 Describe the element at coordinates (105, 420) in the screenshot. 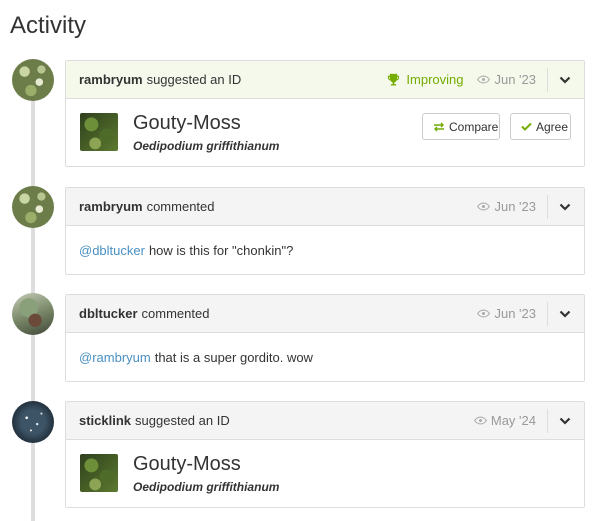

I see `user-link: sticklink` at that location.